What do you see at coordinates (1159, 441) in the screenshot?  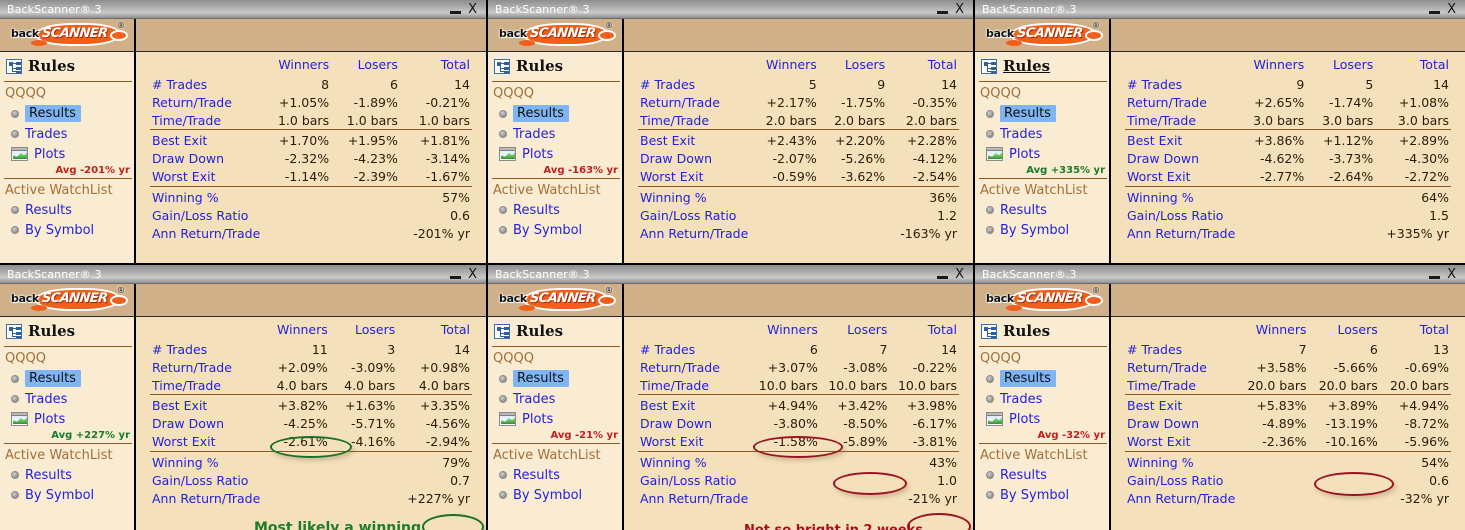 I see `row-label: Worst Exit` at bounding box center [1159, 441].